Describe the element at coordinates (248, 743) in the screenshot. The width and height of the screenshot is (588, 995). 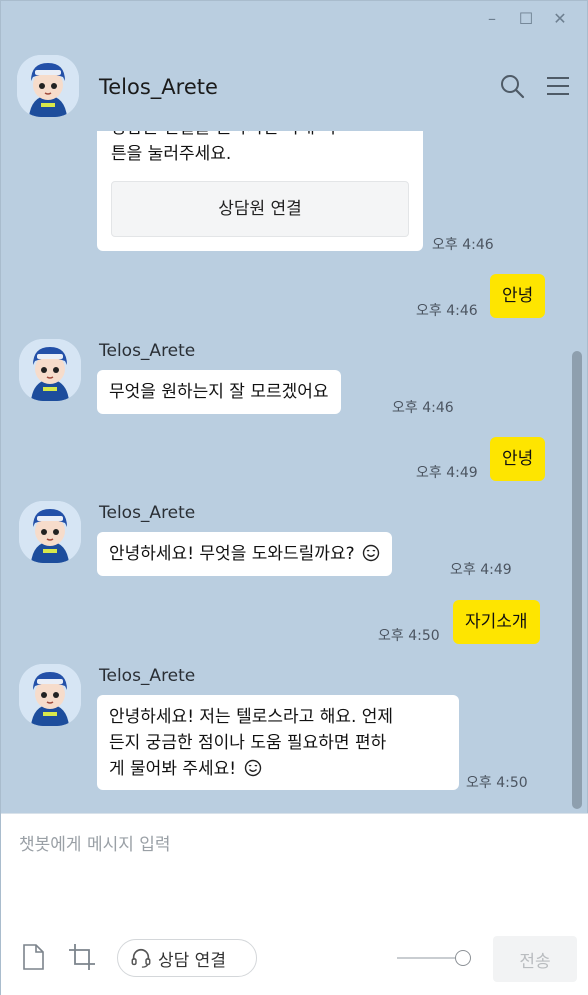
I see `message-text: 든지 궁금한 점이나 도움 필요하면 편하` at that location.